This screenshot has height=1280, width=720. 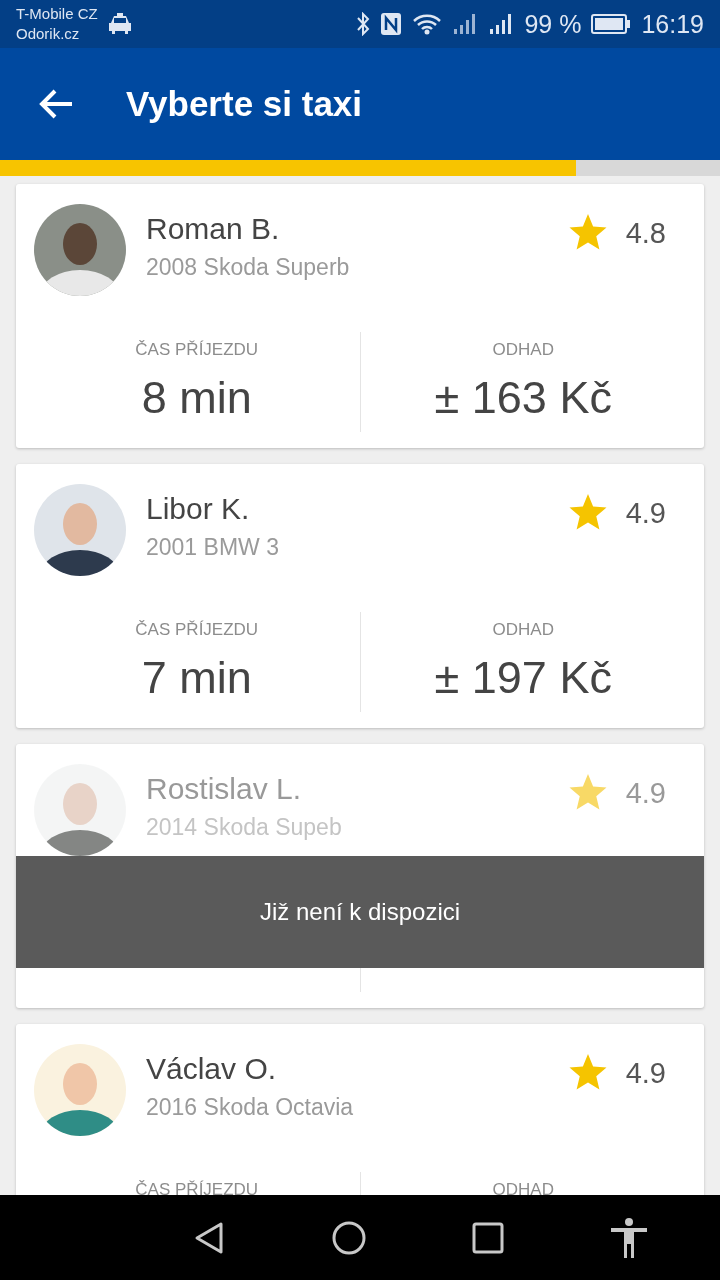 I want to click on battery-icon, so click(x=611, y=24).